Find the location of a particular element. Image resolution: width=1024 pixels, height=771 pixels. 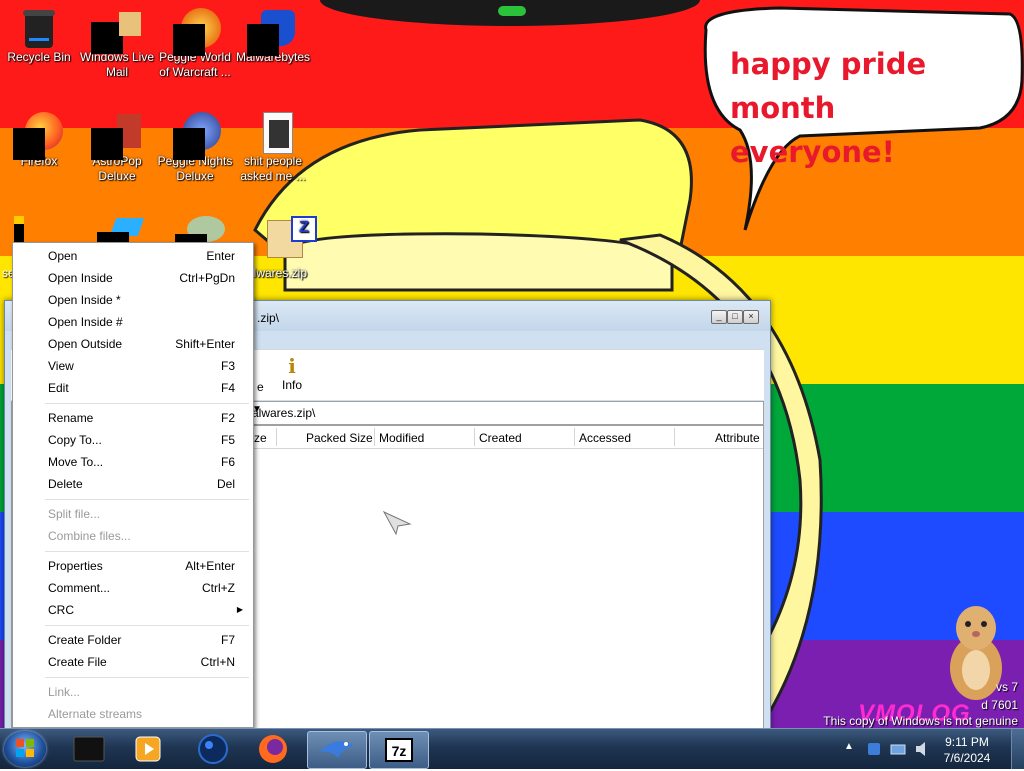

icon-label: Windows Live Mail is located at coordinates (117, 64).